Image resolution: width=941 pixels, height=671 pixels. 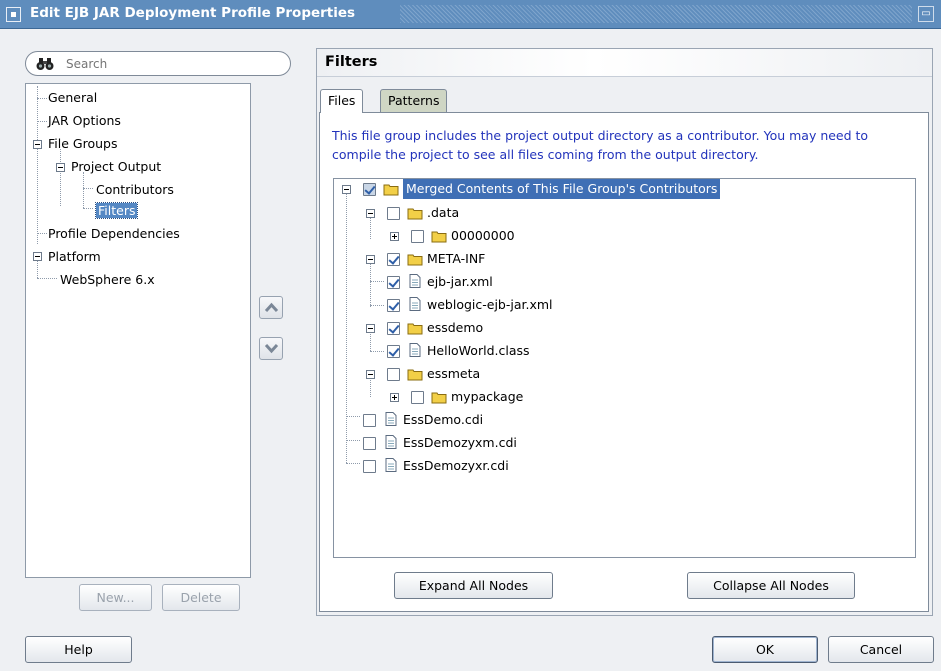 I want to click on meta-inf-checkbox, so click(x=393, y=259).